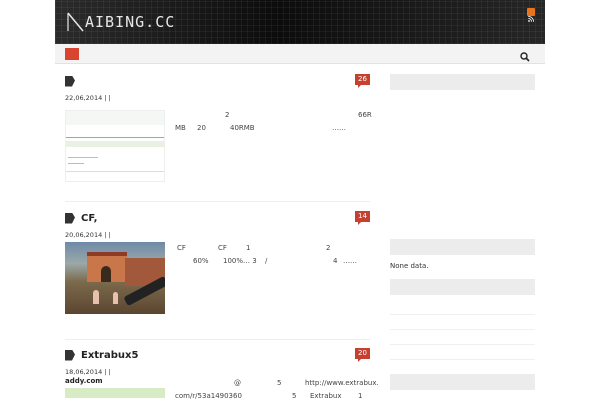 The width and height of the screenshot is (600, 400). I want to click on post-title-link: CF,, so click(81, 218).